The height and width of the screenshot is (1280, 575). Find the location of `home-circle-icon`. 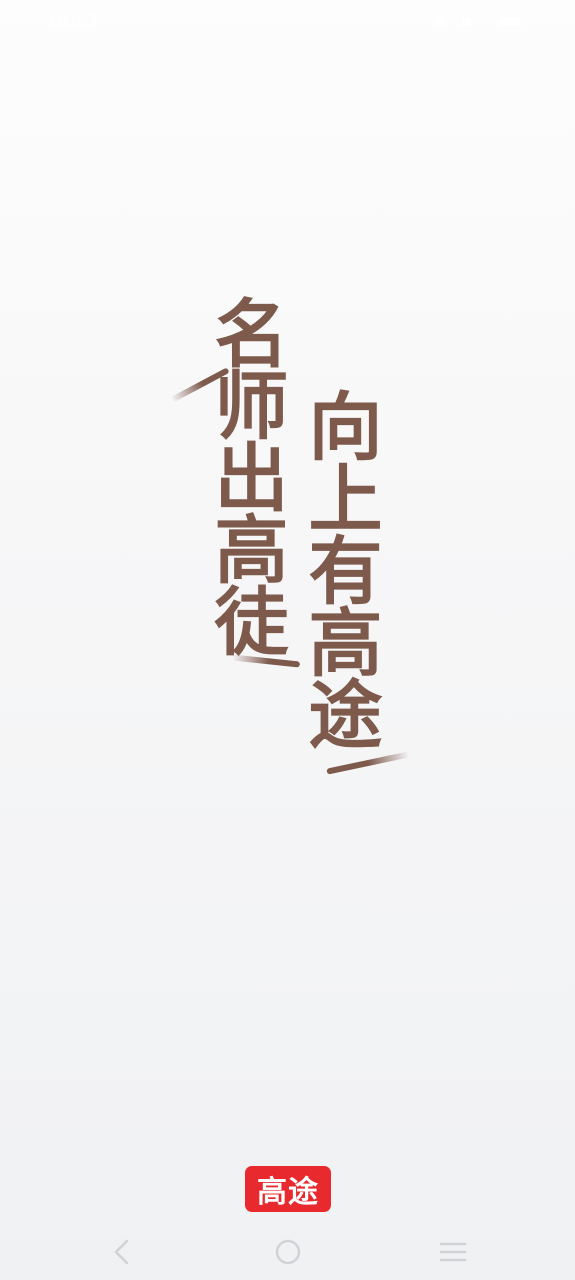

home-circle-icon is located at coordinates (288, 1252).